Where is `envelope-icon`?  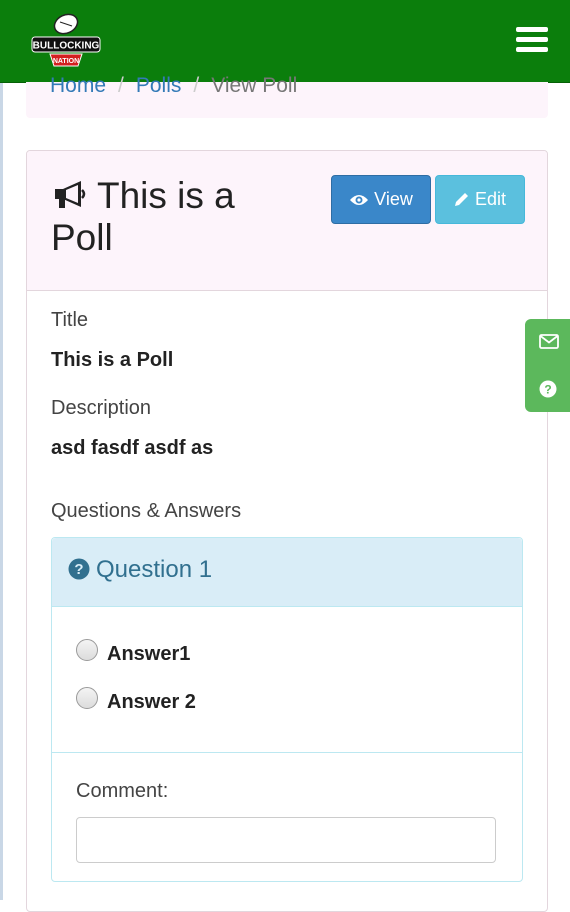 envelope-icon is located at coordinates (549, 341).